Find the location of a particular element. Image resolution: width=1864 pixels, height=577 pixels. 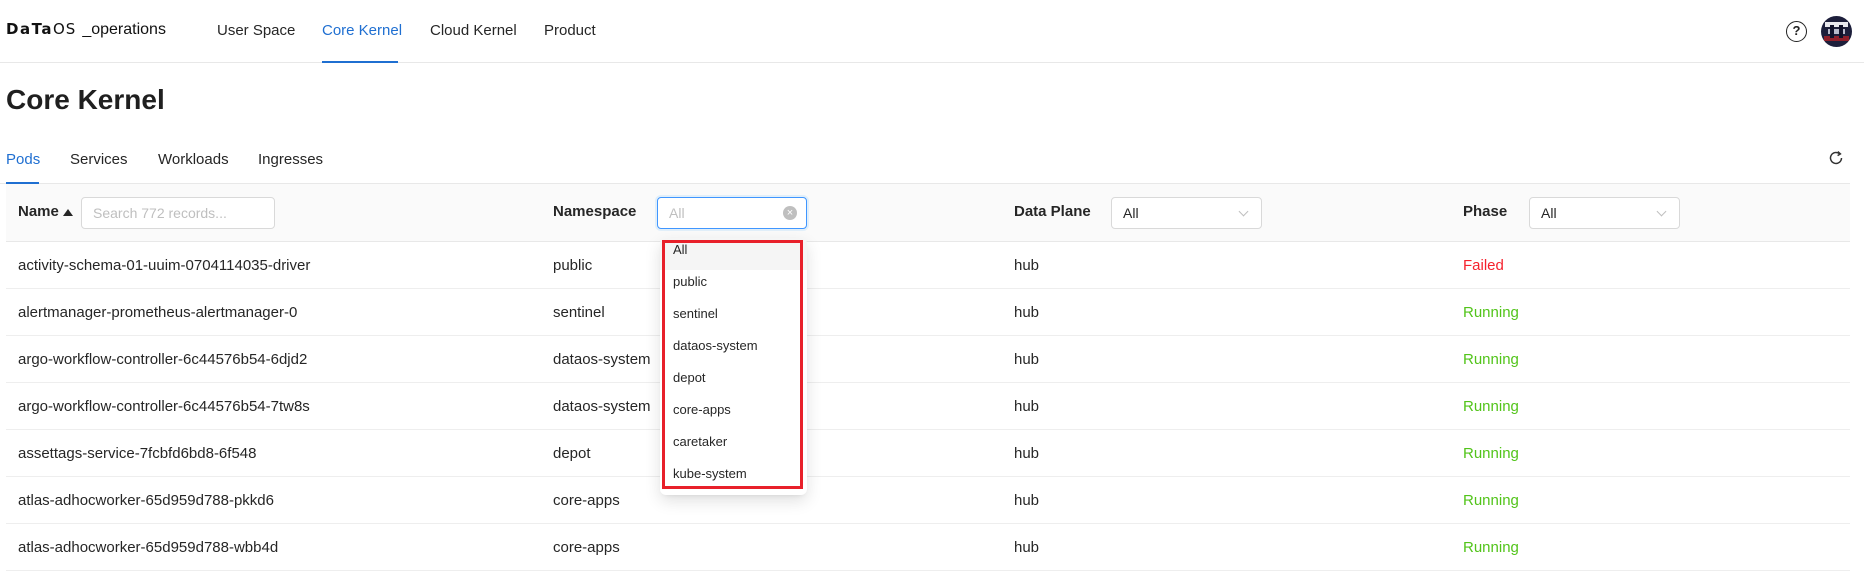

sort-ascending-icon is located at coordinates (68, 212).